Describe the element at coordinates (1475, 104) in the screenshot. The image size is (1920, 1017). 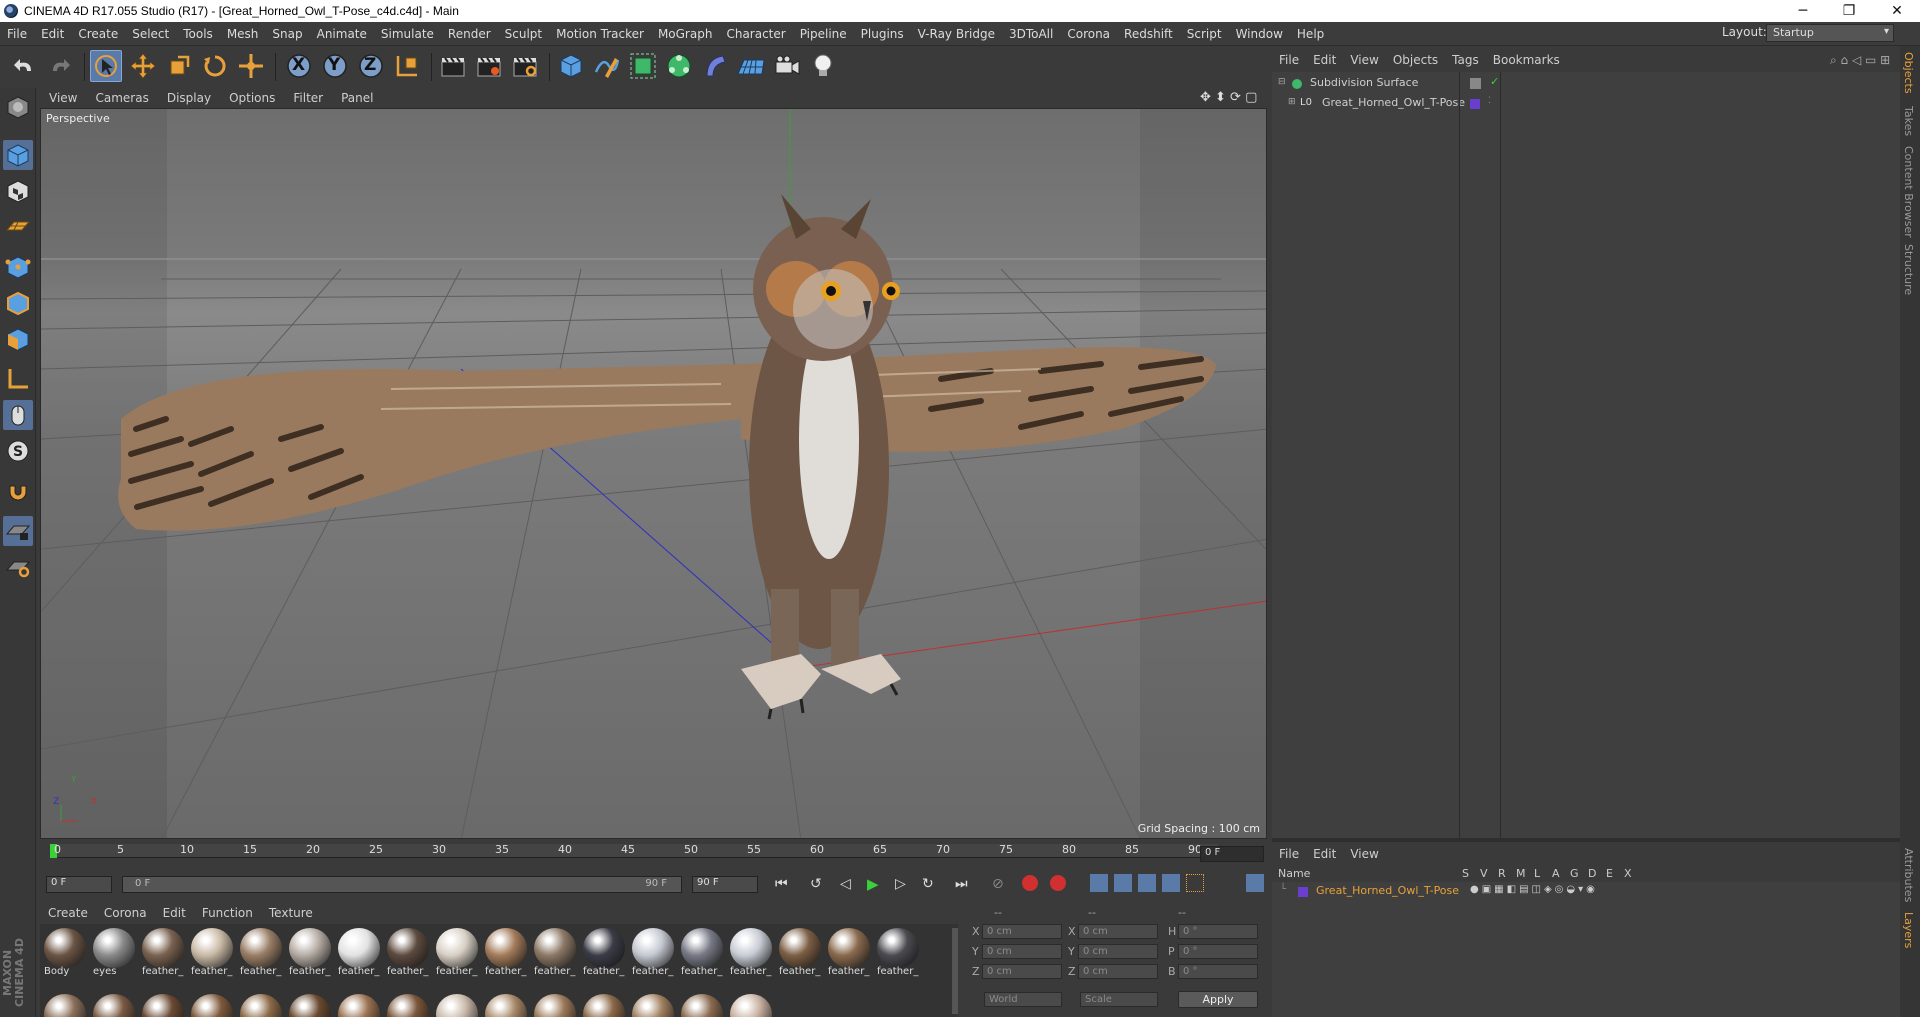
I see `layer-color-swatch` at that location.